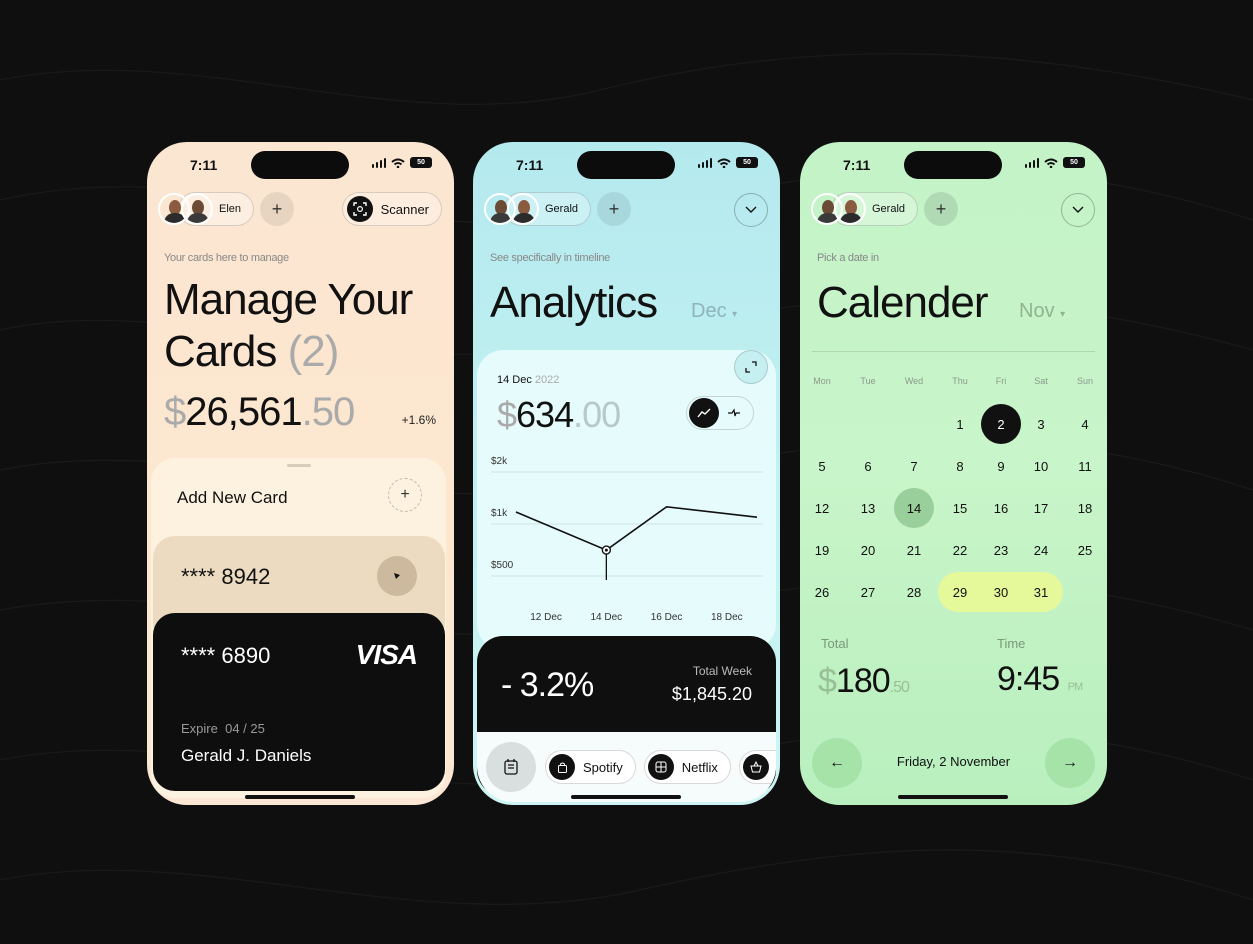  Describe the element at coordinates (603, 767) in the screenshot. I see `chip-label: Spotify` at that location.